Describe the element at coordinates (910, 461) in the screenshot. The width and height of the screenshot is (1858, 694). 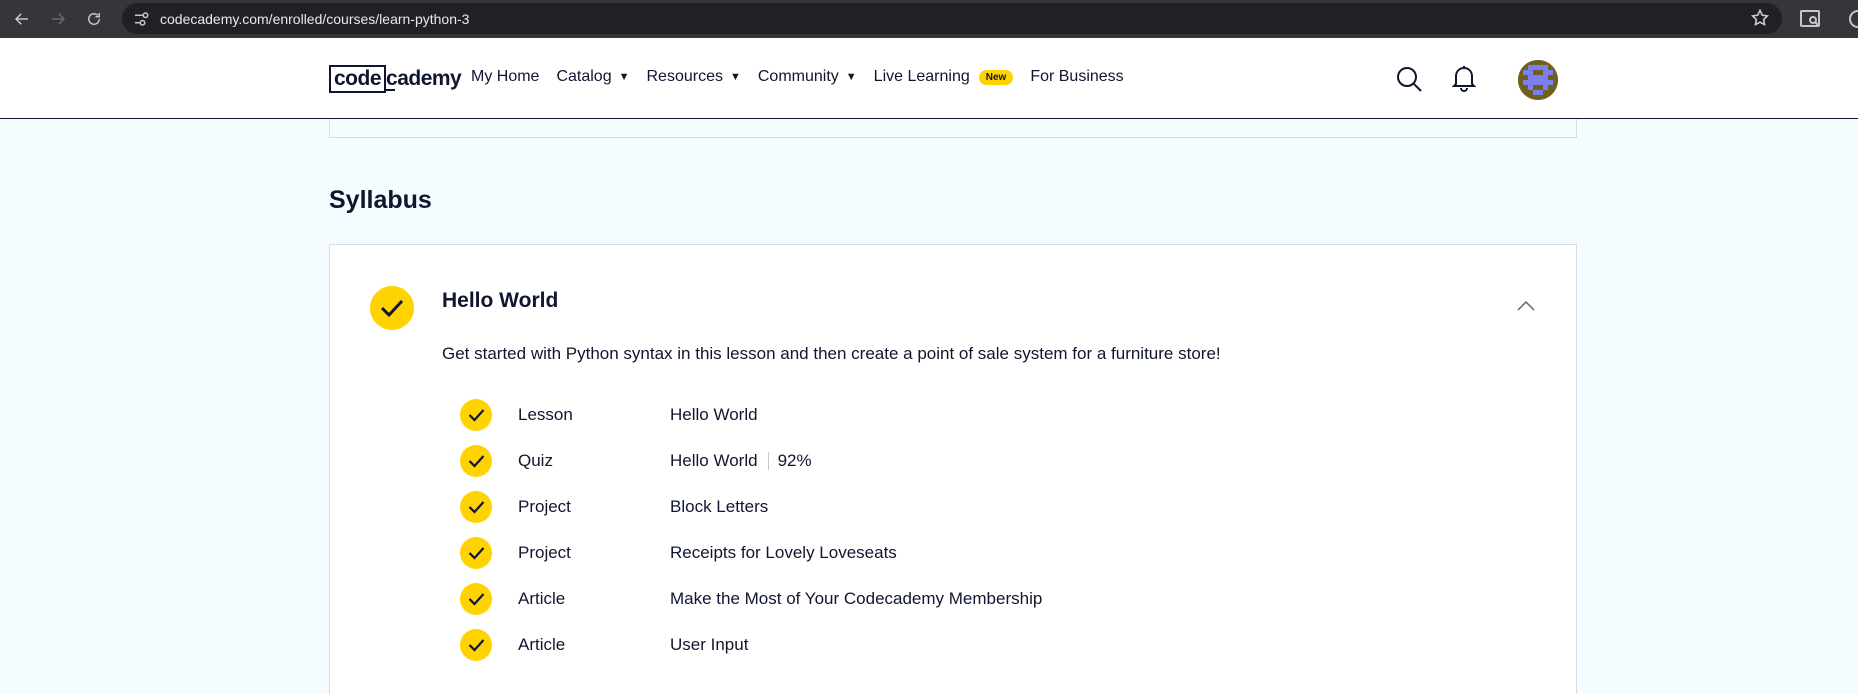
I see `list-item: Quiz Hello World 92%` at that location.